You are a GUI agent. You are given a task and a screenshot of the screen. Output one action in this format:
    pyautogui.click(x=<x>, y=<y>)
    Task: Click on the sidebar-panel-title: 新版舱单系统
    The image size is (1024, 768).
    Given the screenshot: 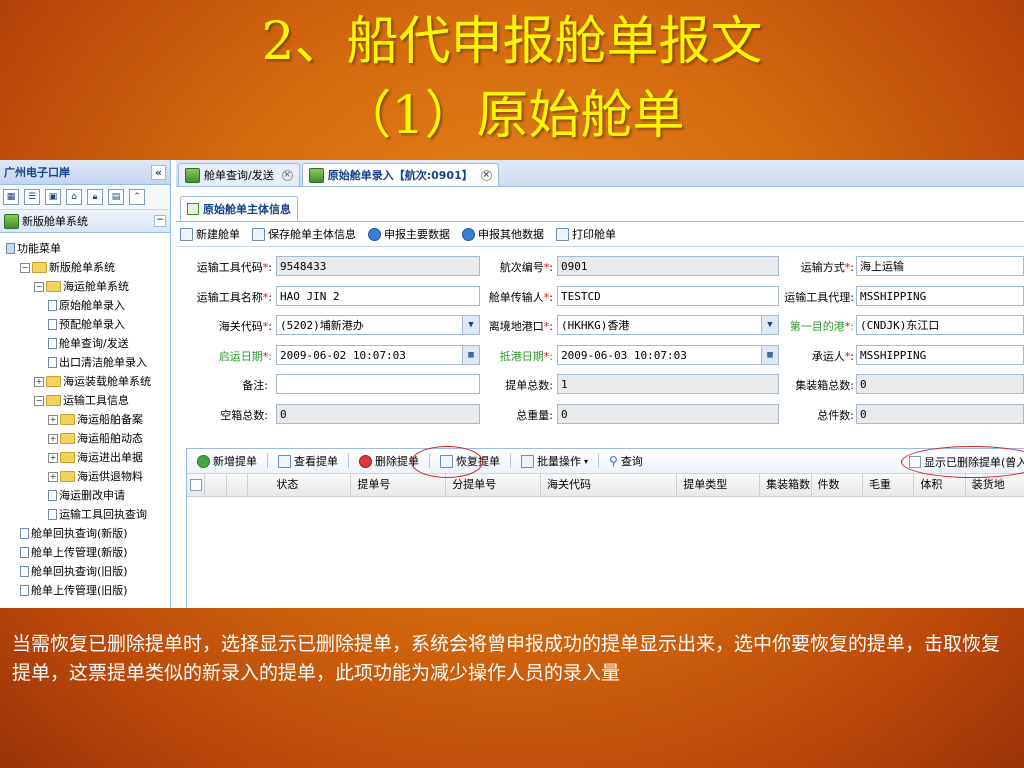 What is the action you would take?
    pyautogui.click(x=55, y=221)
    